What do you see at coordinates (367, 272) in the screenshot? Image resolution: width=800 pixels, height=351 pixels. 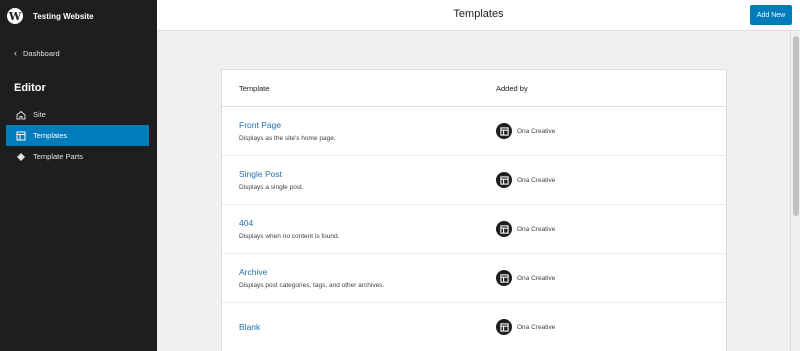 I see `template-name-link: Archive` at bounding box center [367, 272].